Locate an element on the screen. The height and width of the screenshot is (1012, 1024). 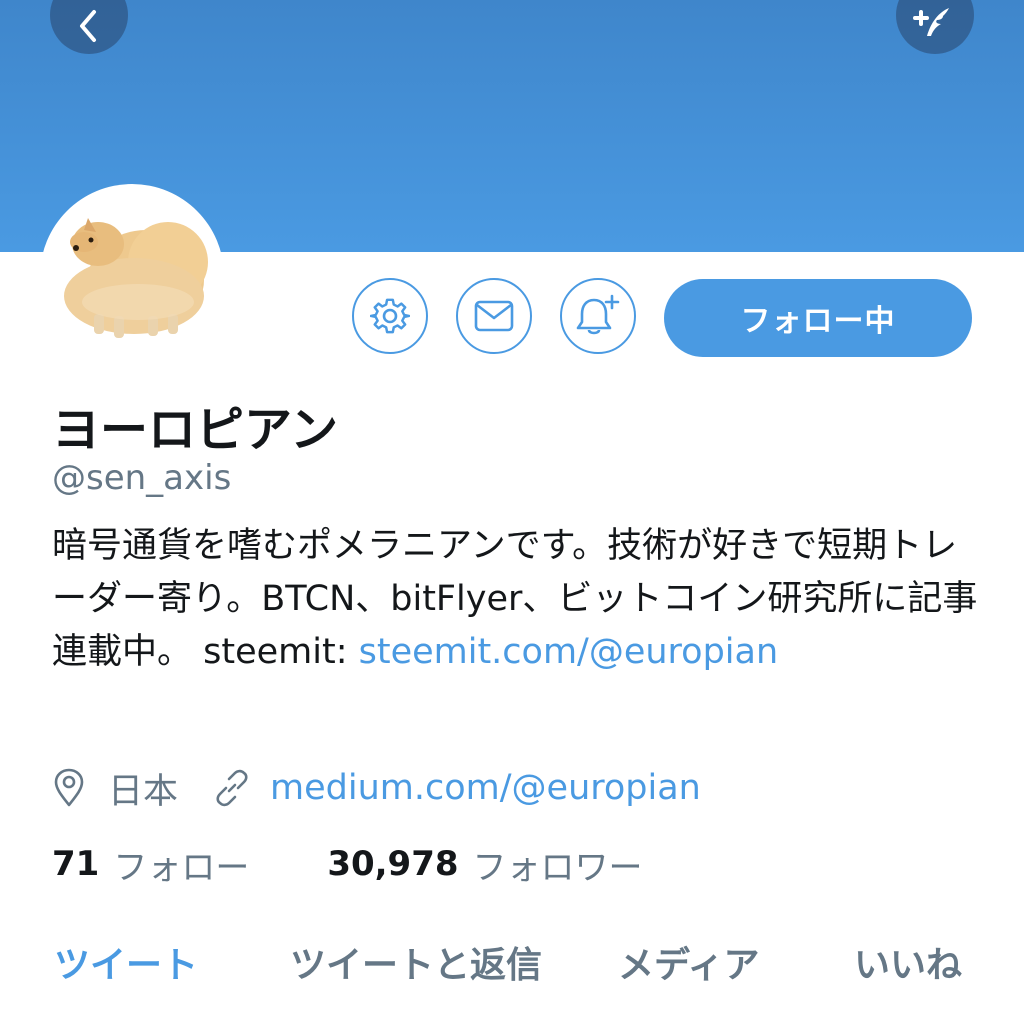
bio-link: steemit.com/@europian is located at coordinates (569, 652).